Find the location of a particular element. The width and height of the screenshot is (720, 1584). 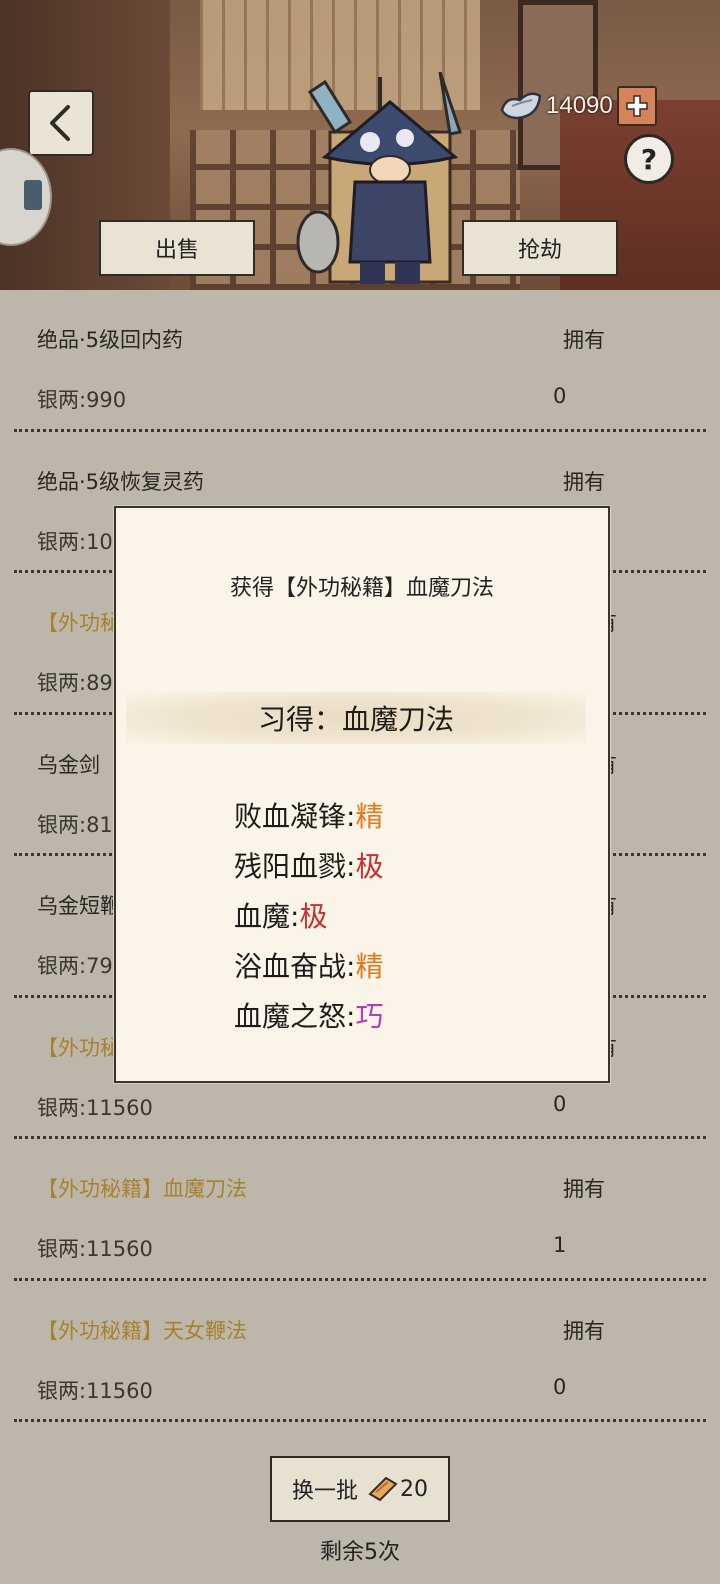

learned-banner: 习得：血魔刀法 is located at coordinates (356, 718).